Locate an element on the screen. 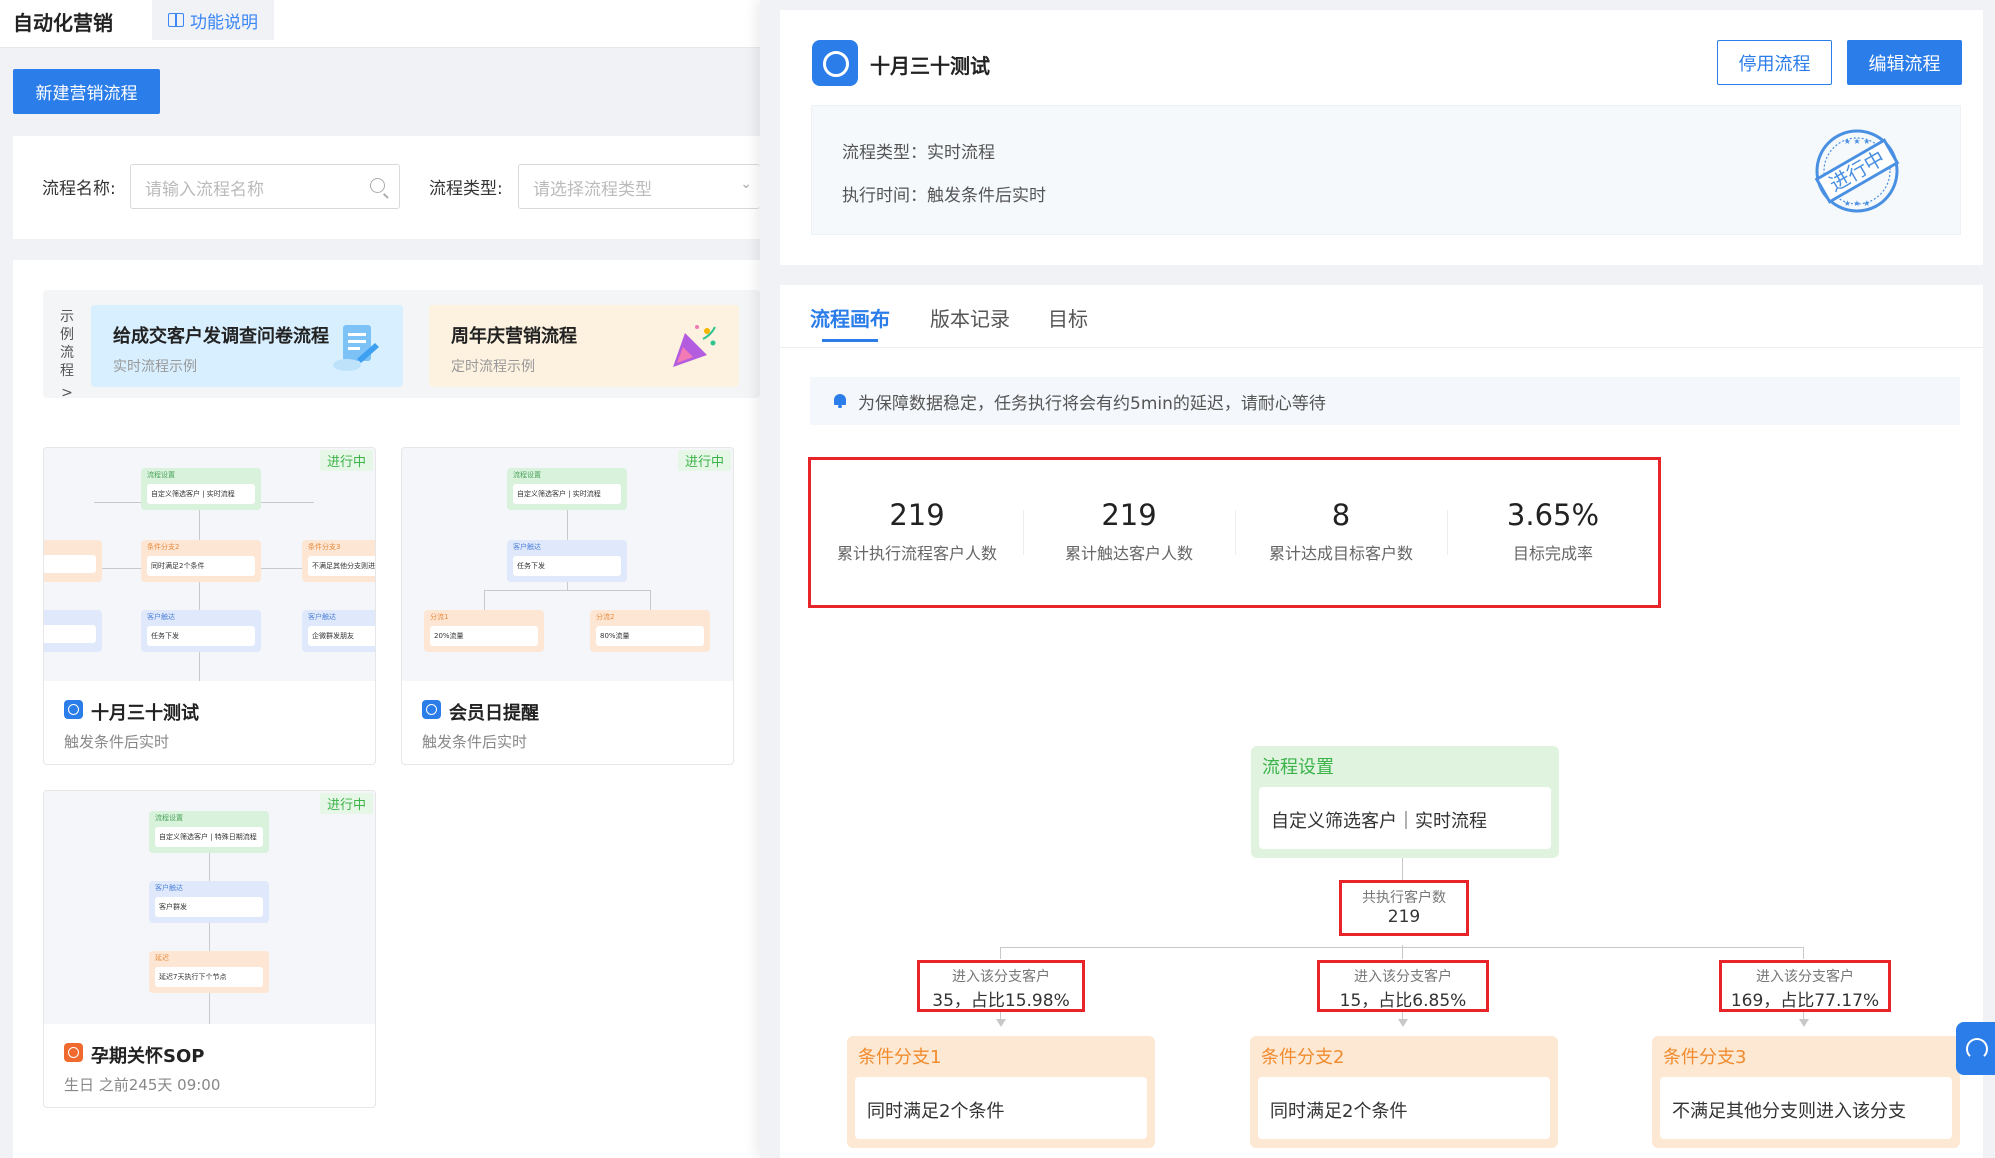  thumb-node-branch1 is located at coordinates (73, 561).